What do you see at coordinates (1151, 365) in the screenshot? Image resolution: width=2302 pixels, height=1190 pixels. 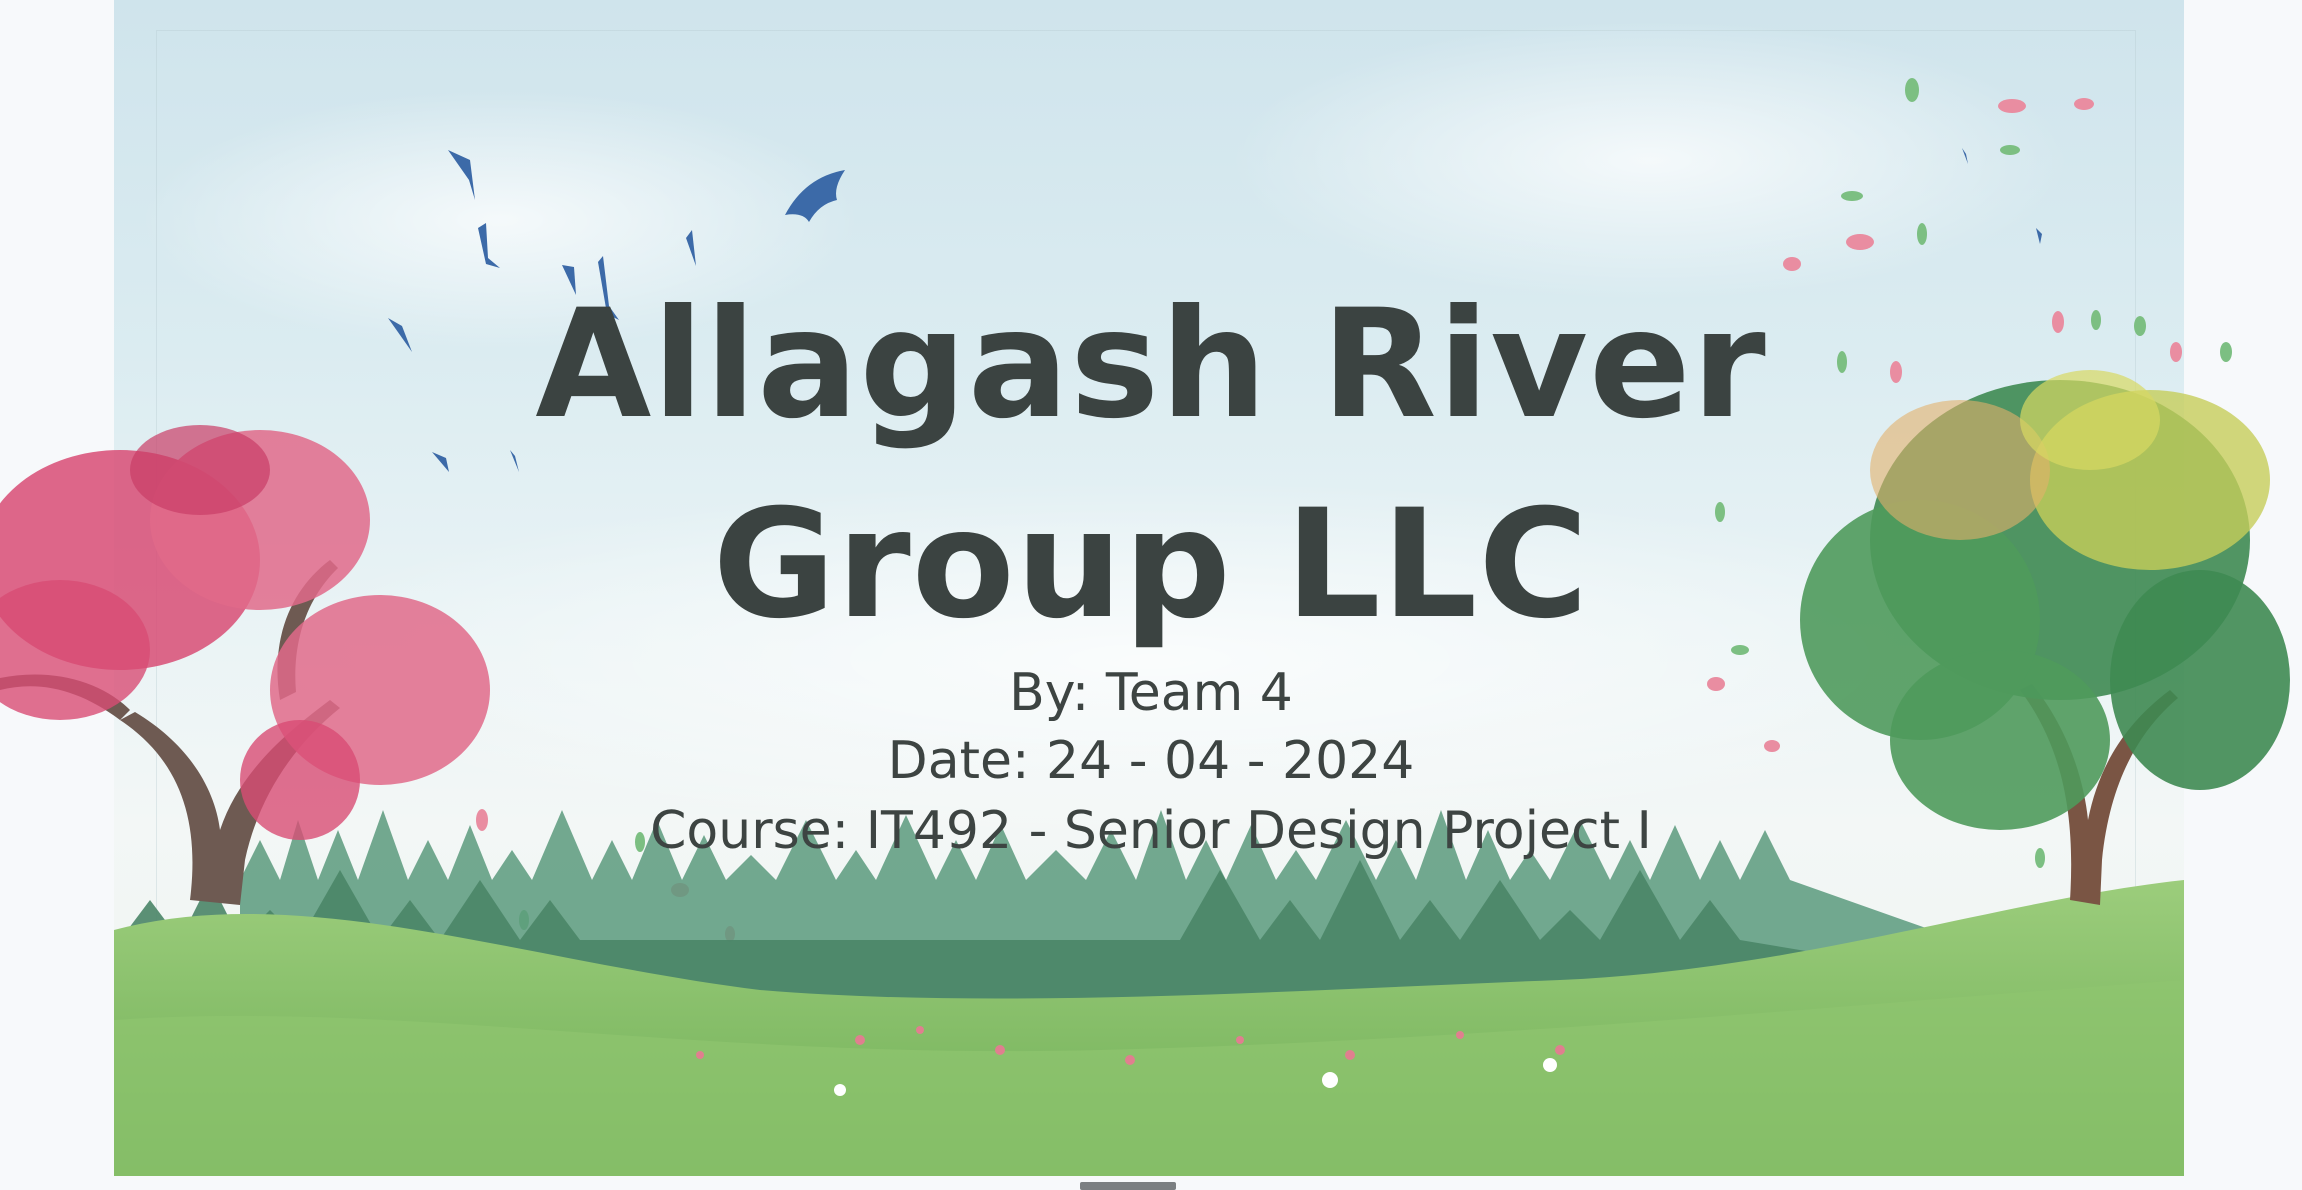 I see `slide-title-line-1: Allagash River` at bounding box center [1151, 365].